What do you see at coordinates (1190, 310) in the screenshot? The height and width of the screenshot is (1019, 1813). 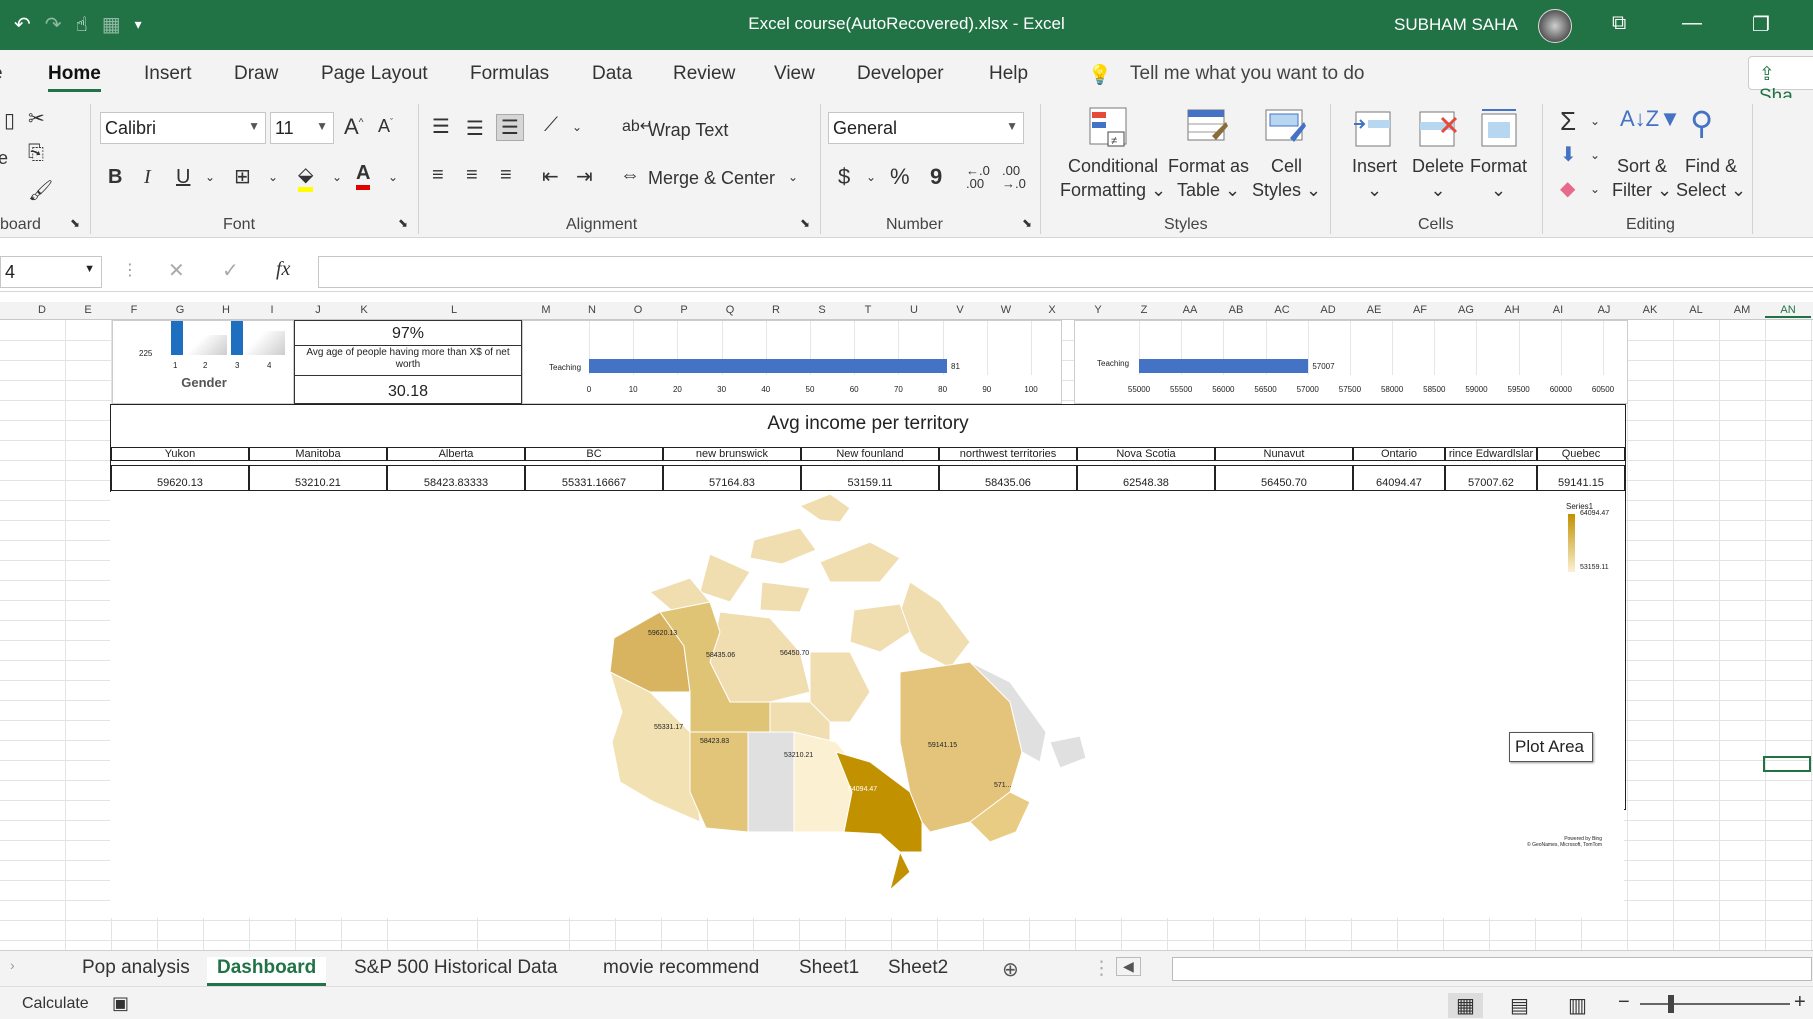 I see `column-header-aa: AA` at bounding box center [1190, 310].